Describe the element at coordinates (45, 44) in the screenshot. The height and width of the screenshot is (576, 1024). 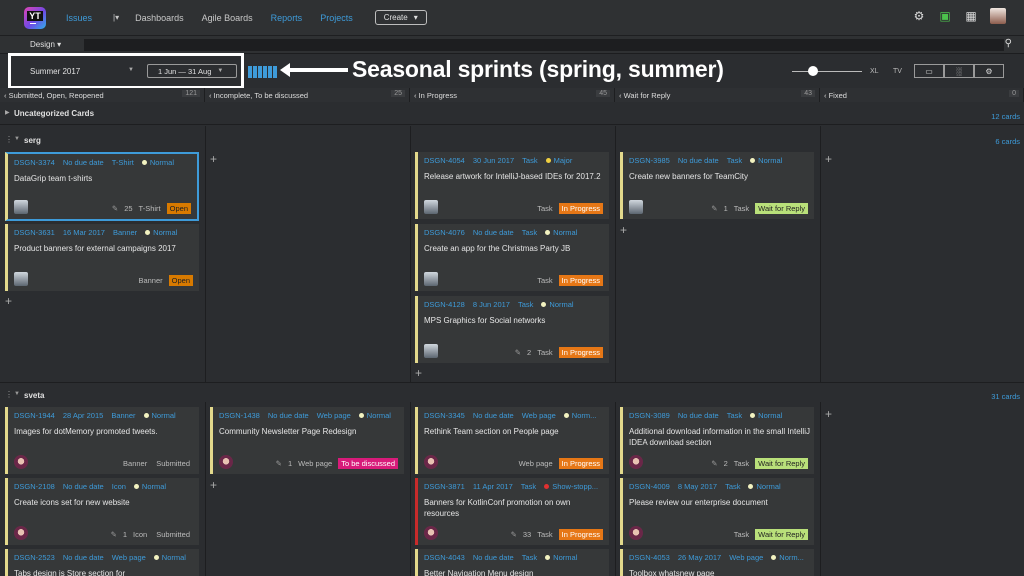
I see `board-select: Design ▾` at that location.